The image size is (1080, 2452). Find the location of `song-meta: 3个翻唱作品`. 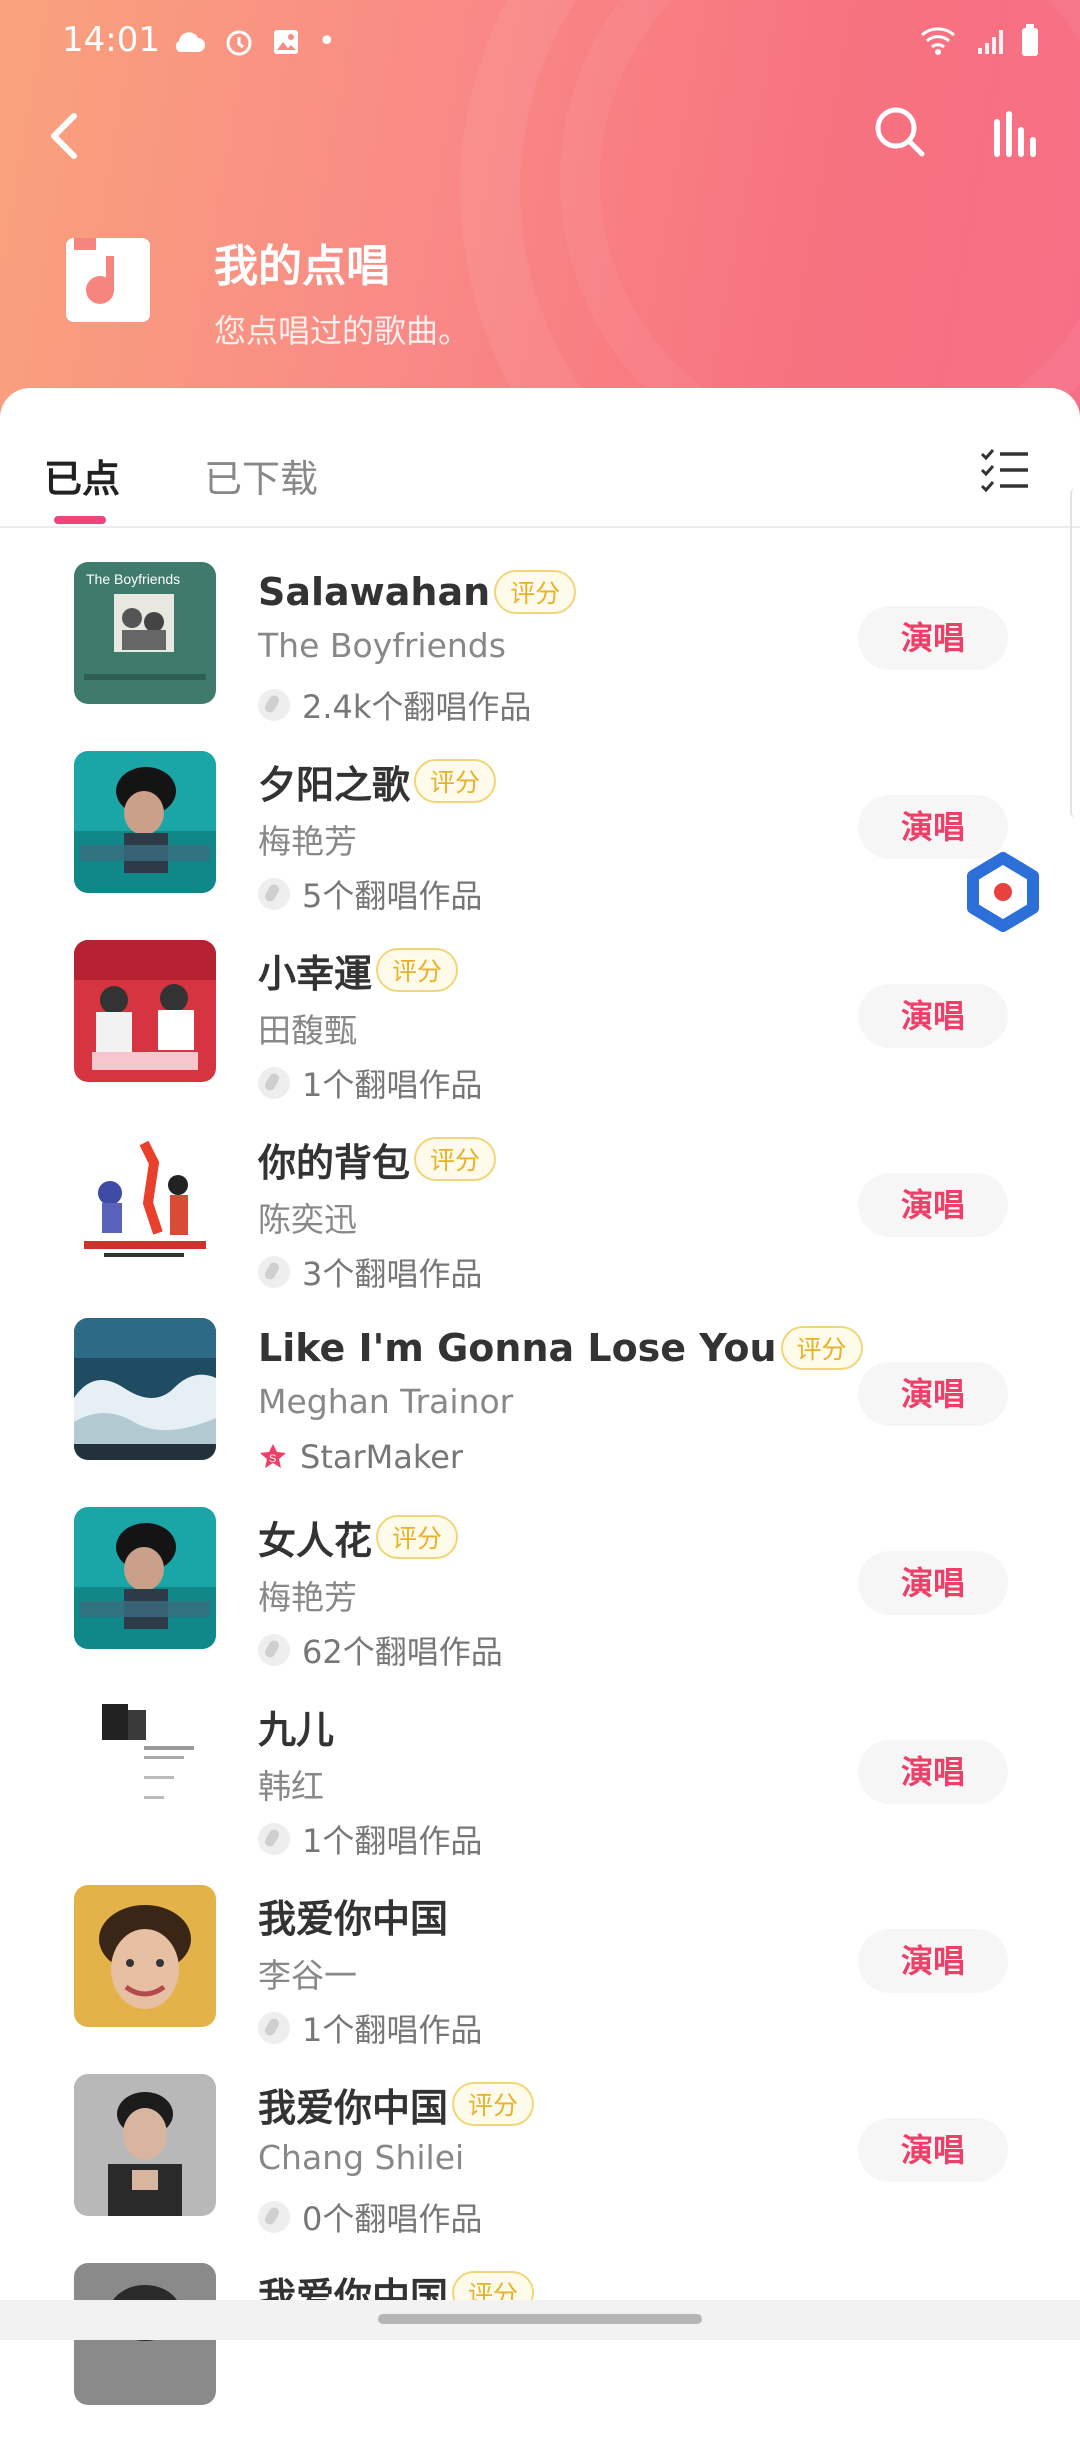

song-meta: 3个翻唱作品 is located at coordinates (370, 1272).